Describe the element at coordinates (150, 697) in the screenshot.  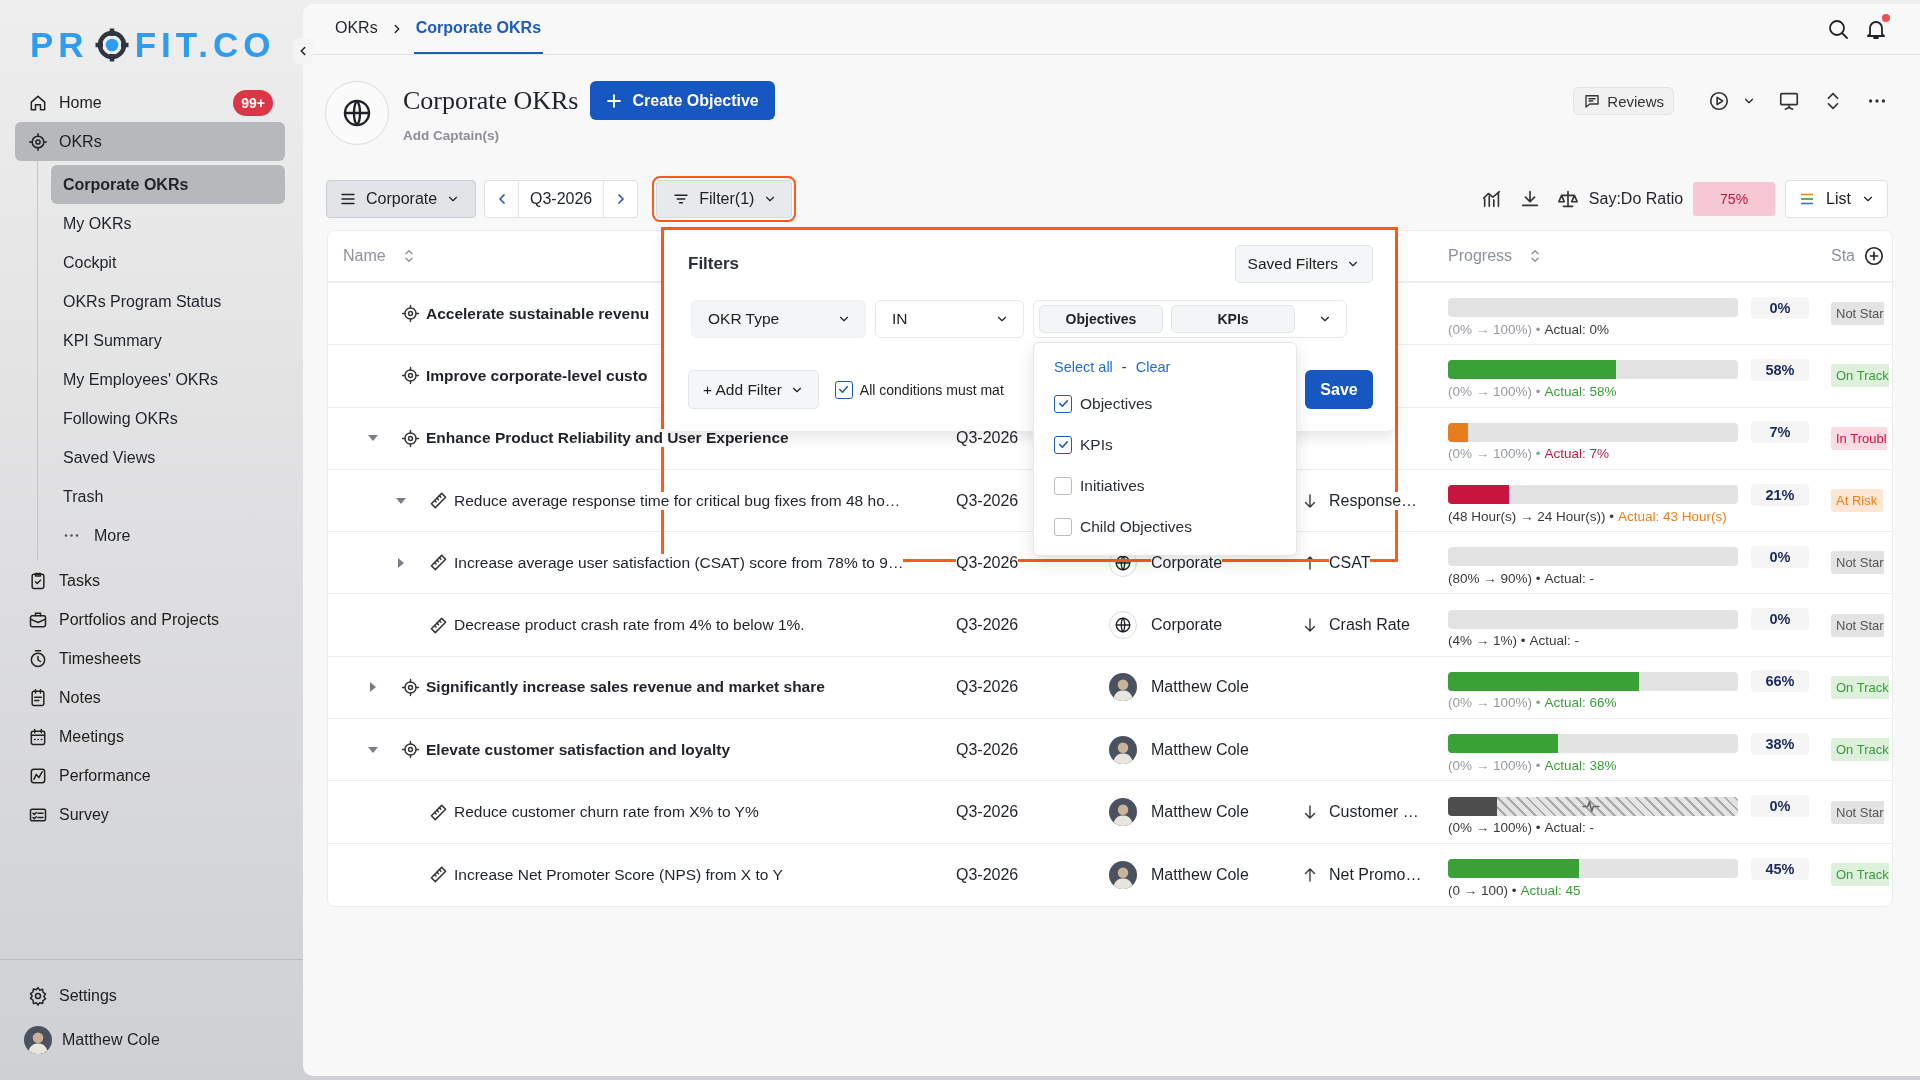
I see `nav-item: Notes` at that location.